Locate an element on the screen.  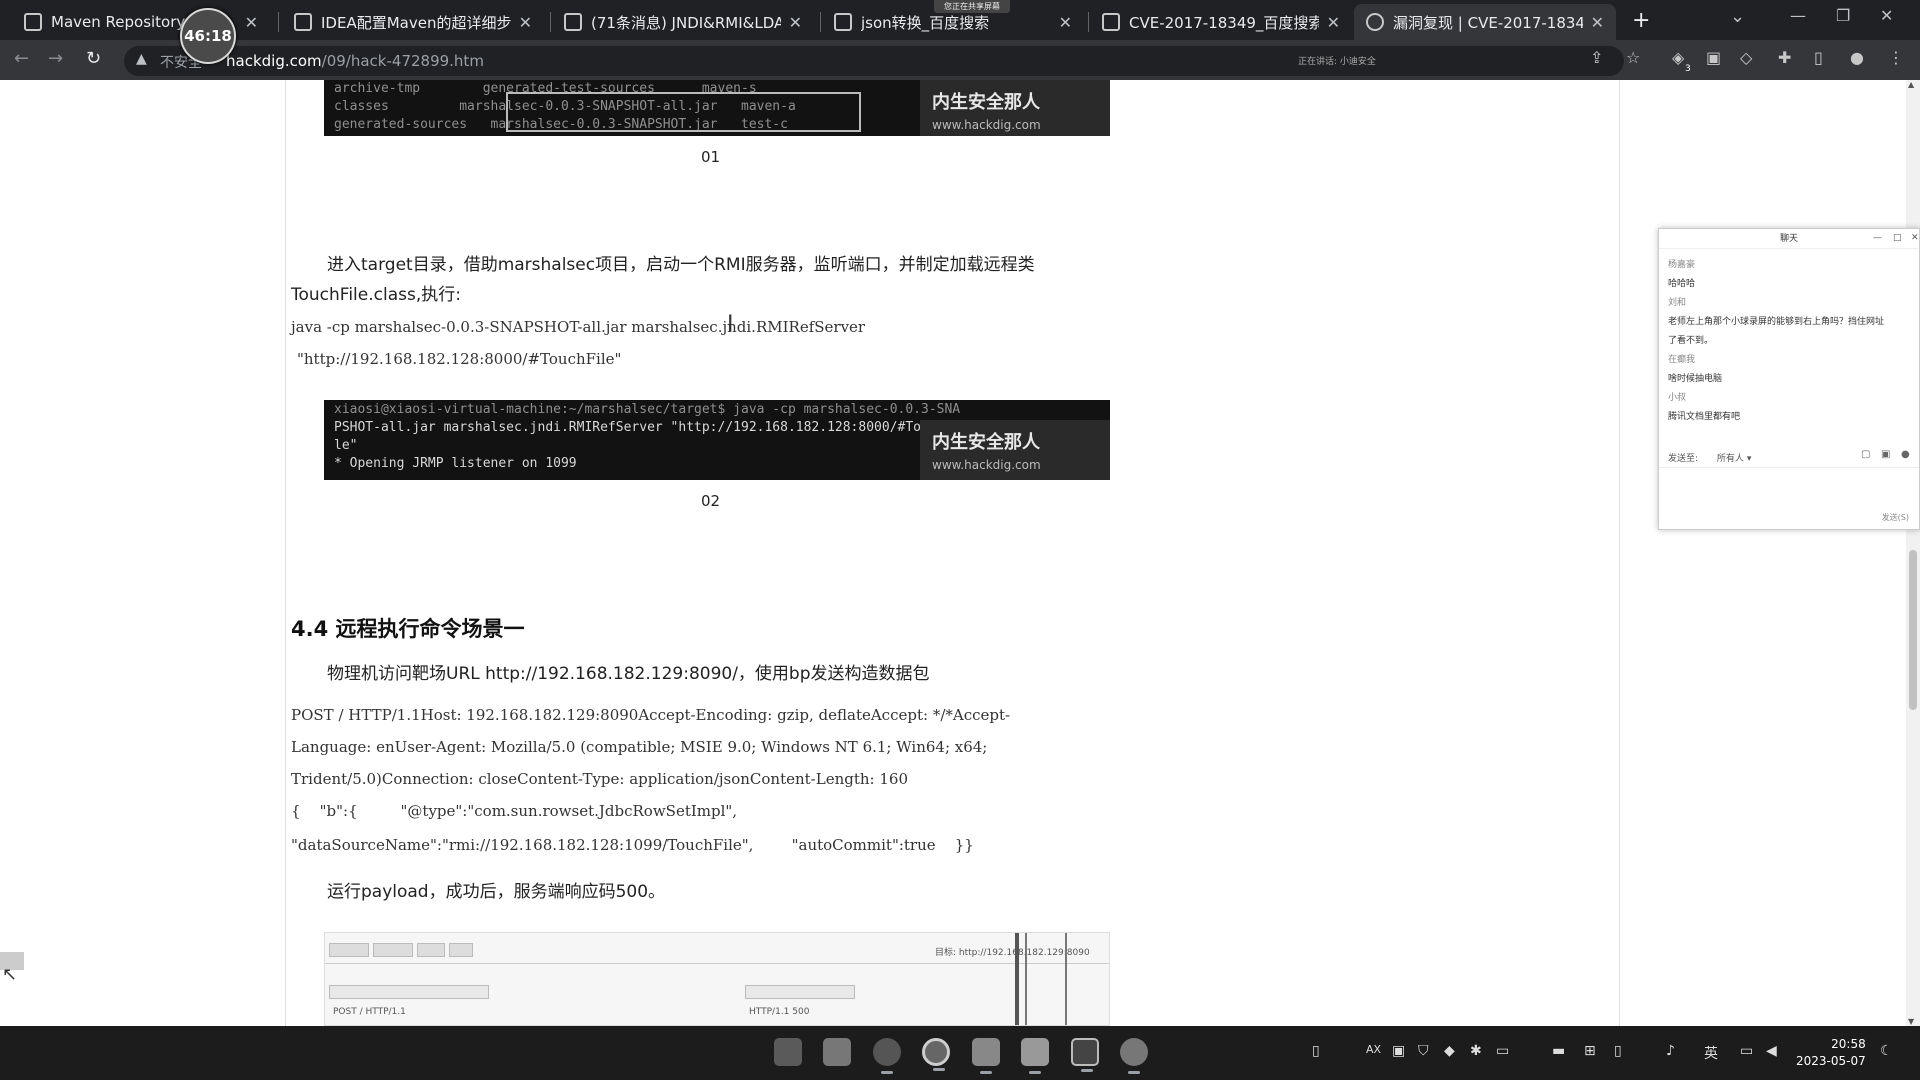
network-tray-icon: ▭ is located at coordinates (1746, 1051).